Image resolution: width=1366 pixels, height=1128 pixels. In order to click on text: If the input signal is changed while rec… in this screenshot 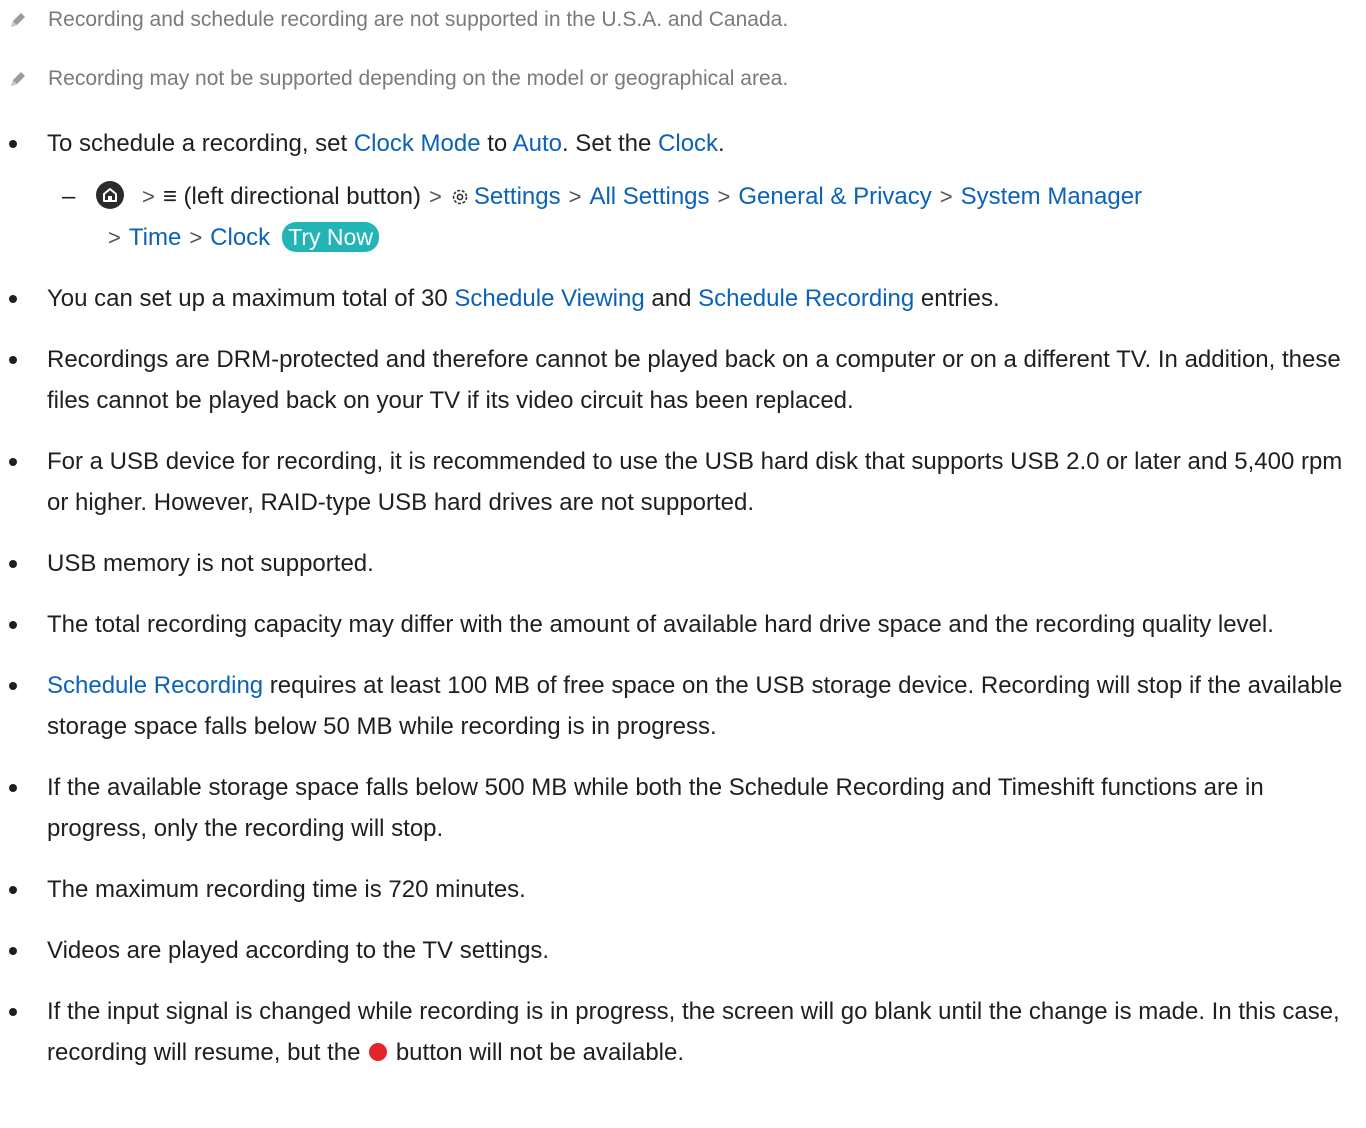, I will do `click(693, 1032)`.